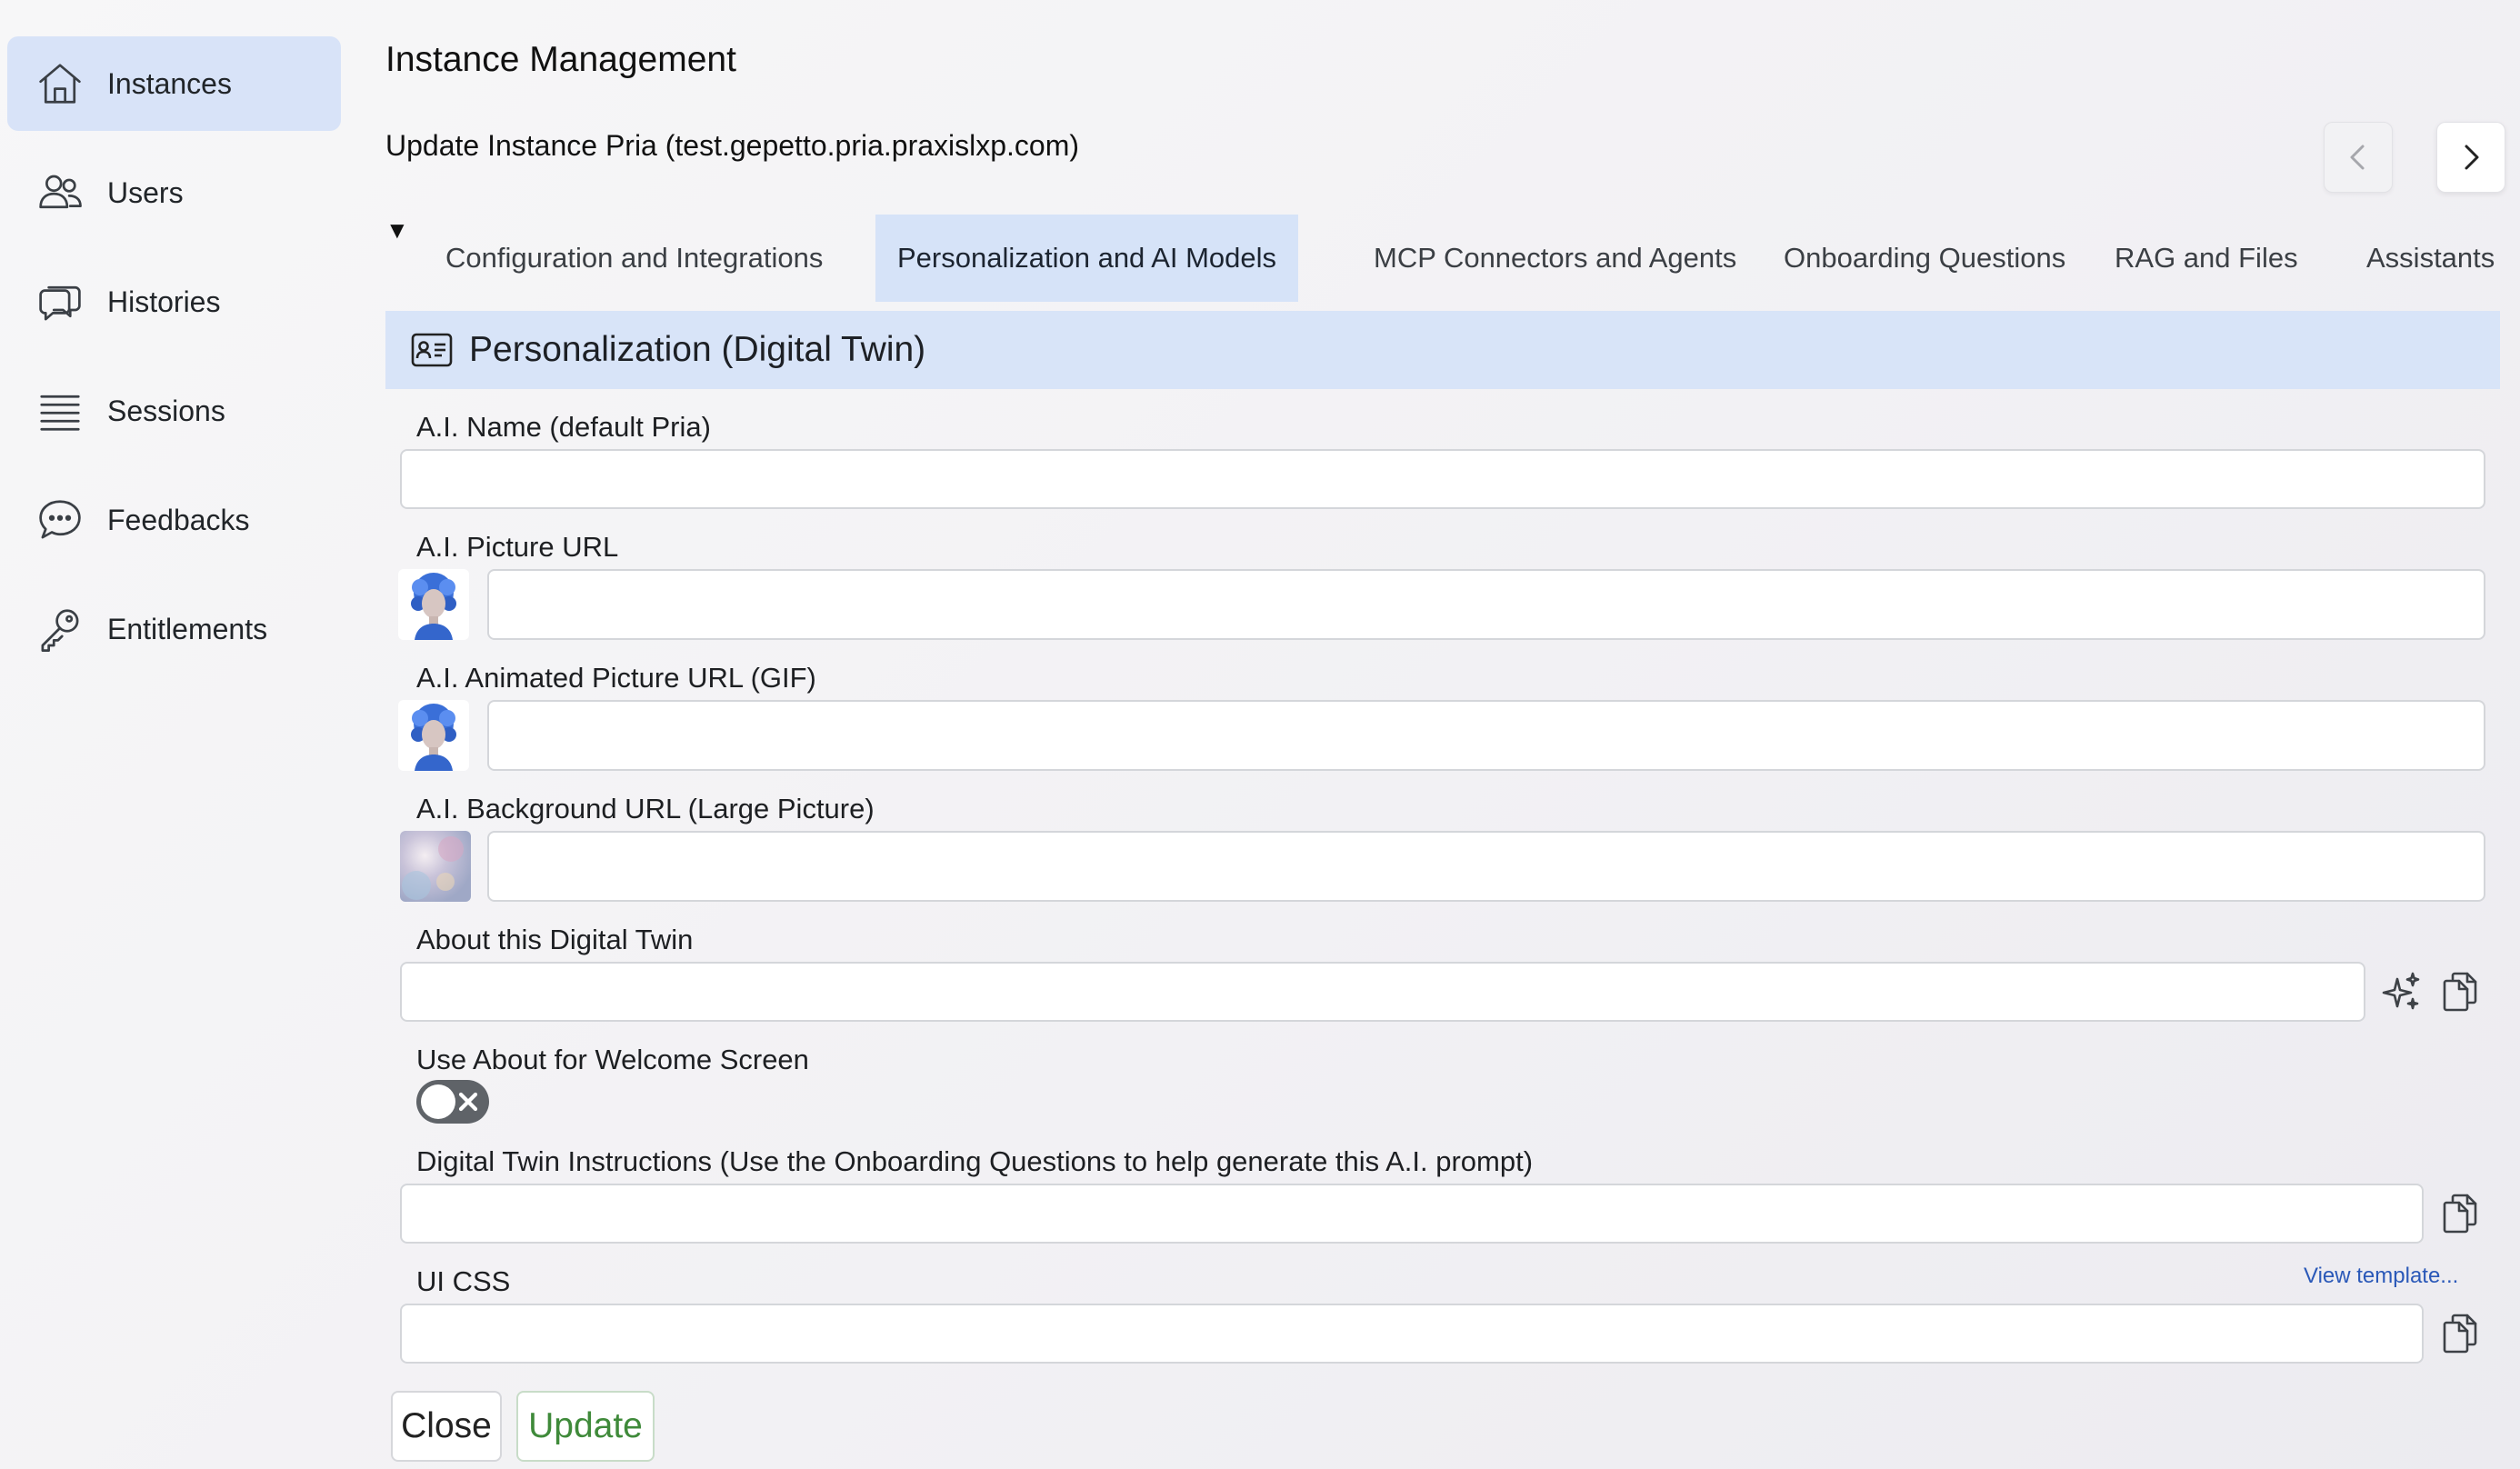 This screenshot has height=1469, width=2520. I want to click on sidebar-item-entitlements: Entitlements, so click(174, 629).